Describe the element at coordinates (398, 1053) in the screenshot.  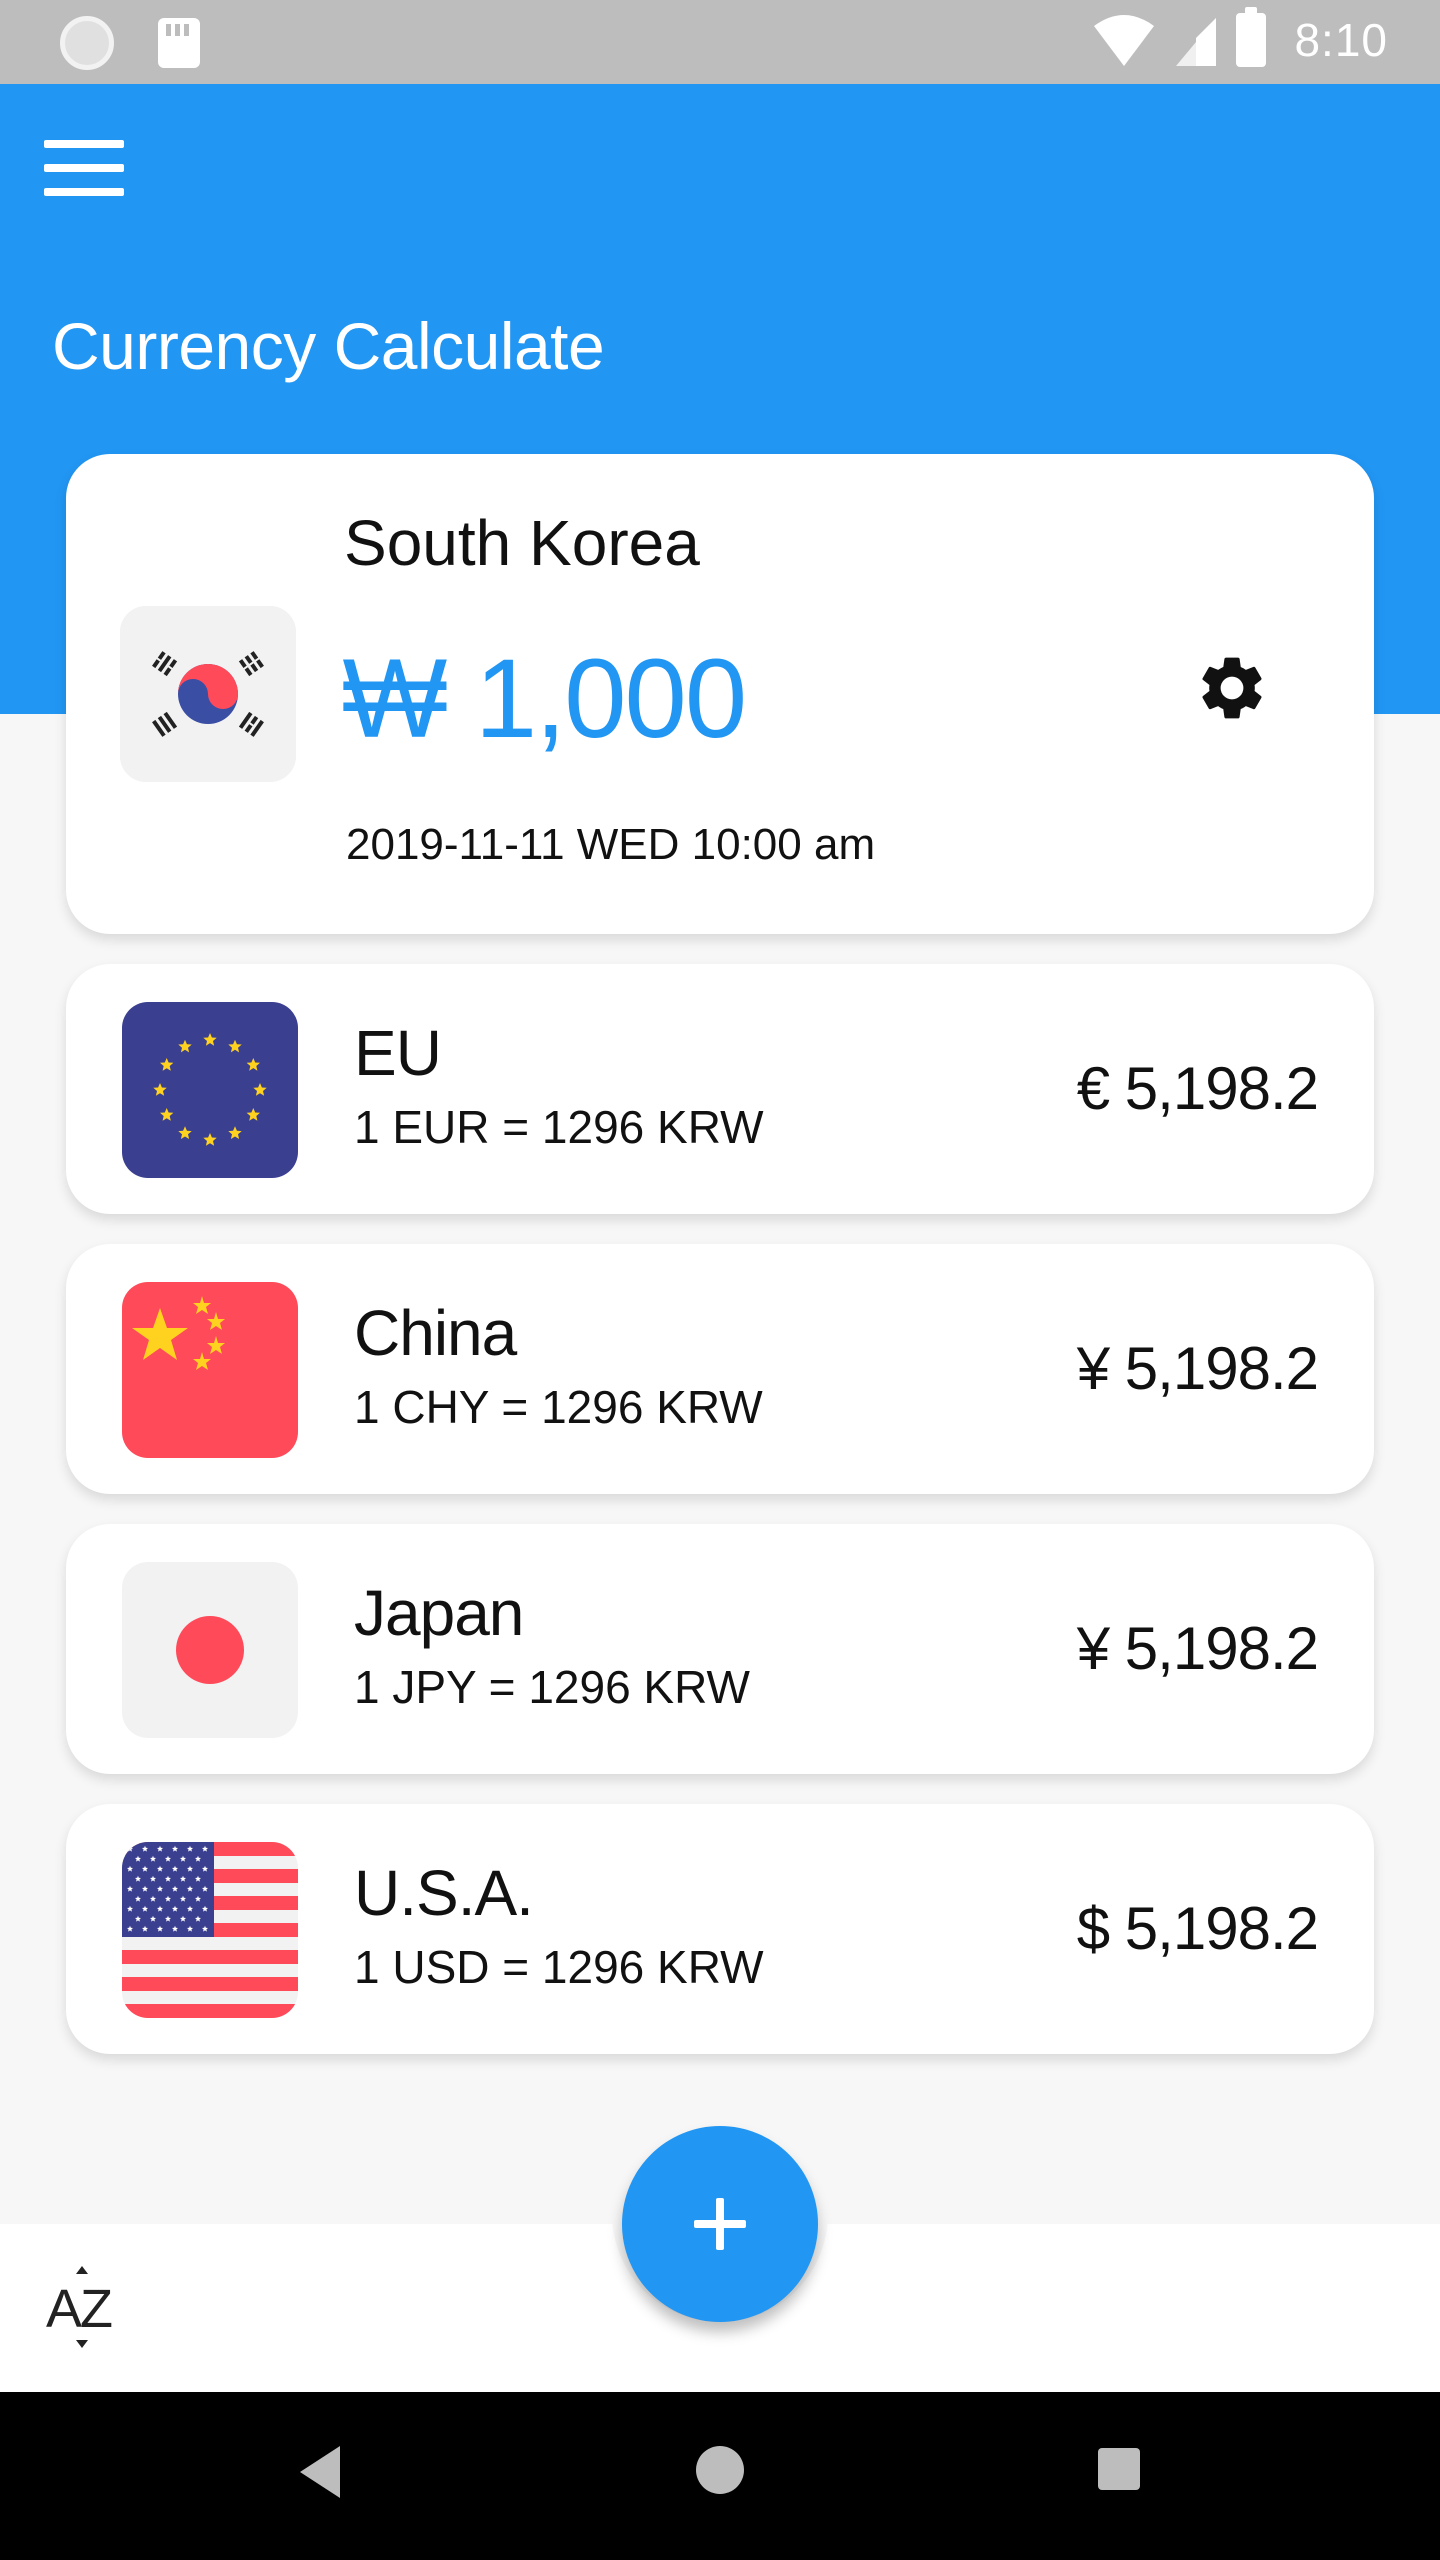
I see `currency-name: EU` at that location.